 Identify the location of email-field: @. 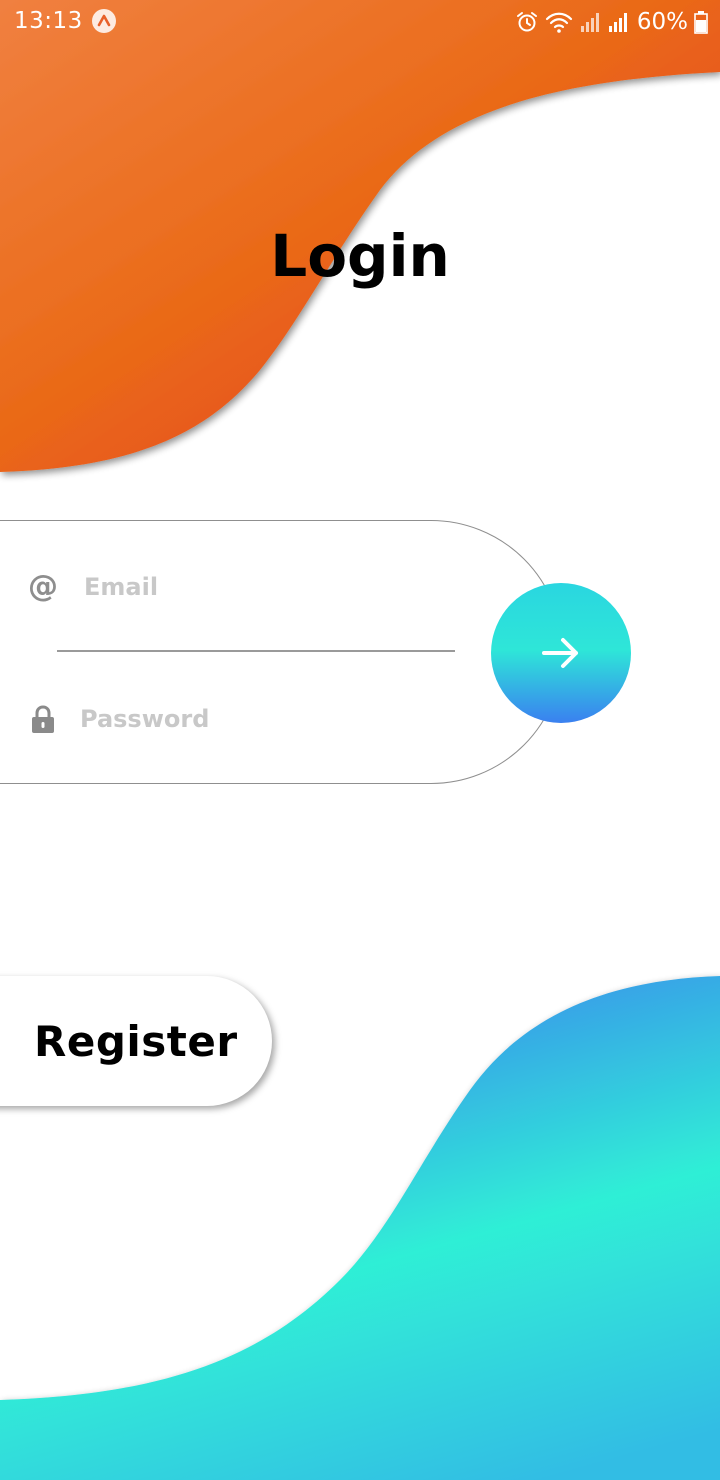
(235, 587).